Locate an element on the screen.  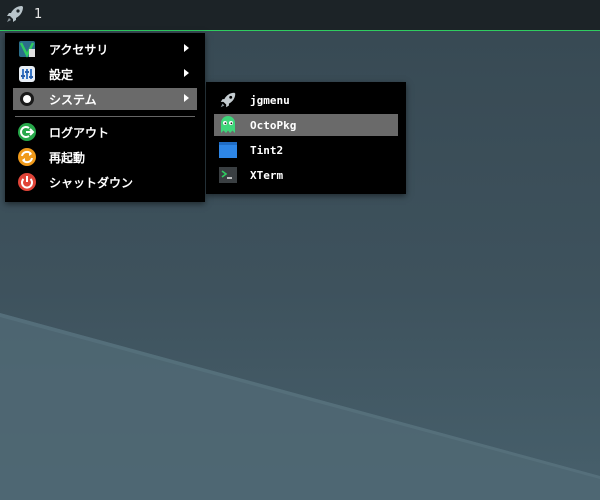
submenu-item-jgmenu: jgmenu is located at coordinates (306, 100).